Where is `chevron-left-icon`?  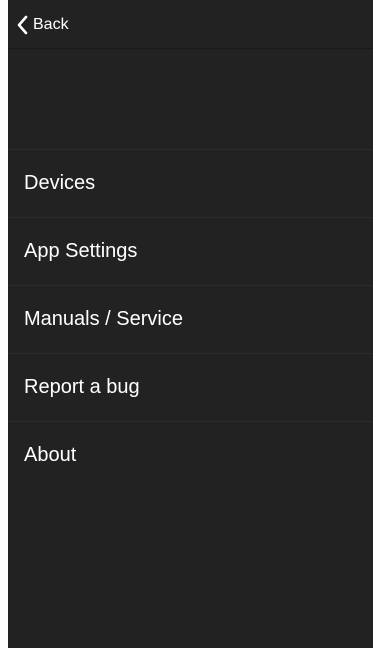
chevron-left-icon is located at coordinates (22, 25).